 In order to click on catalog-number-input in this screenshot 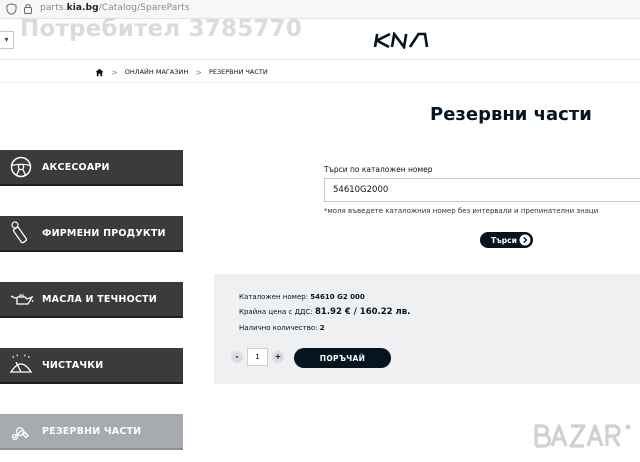, I will do `click(482, 190)`.